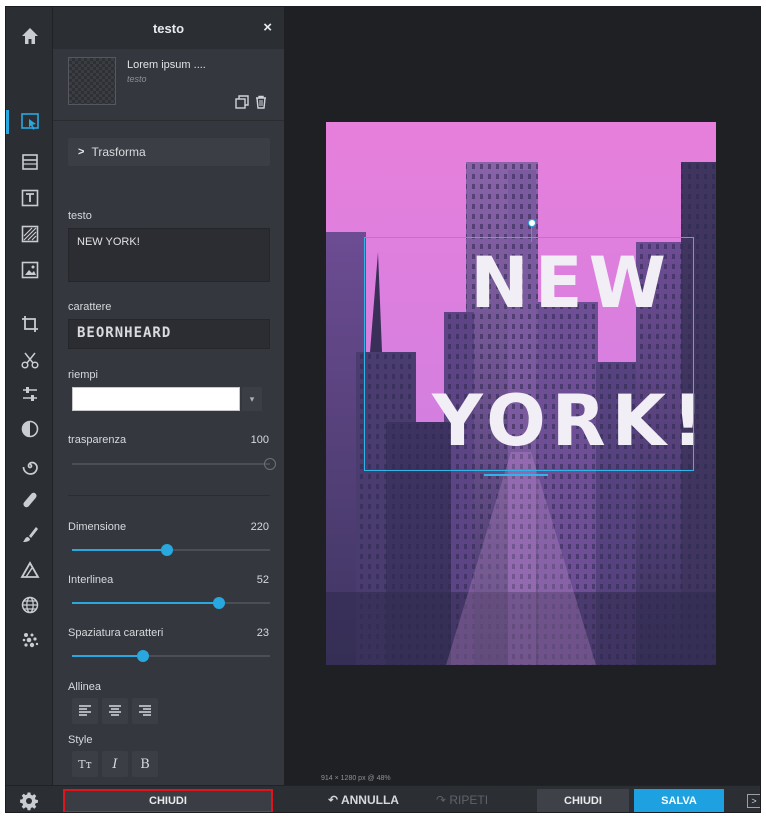 This screenshot has width=766, height=818. Describe the element at coordinates (469, 800) in the screenshot. I see `redo-label: RIPETI` at that location.